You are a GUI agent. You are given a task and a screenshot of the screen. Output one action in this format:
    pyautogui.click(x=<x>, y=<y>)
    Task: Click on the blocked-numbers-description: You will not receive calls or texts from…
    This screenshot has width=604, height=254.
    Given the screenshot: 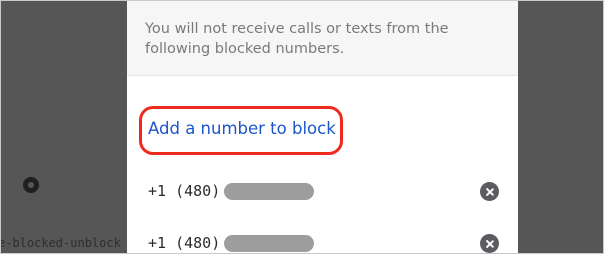 What is the action you would take?
    pyautogui.click(x=297, y=39)
    